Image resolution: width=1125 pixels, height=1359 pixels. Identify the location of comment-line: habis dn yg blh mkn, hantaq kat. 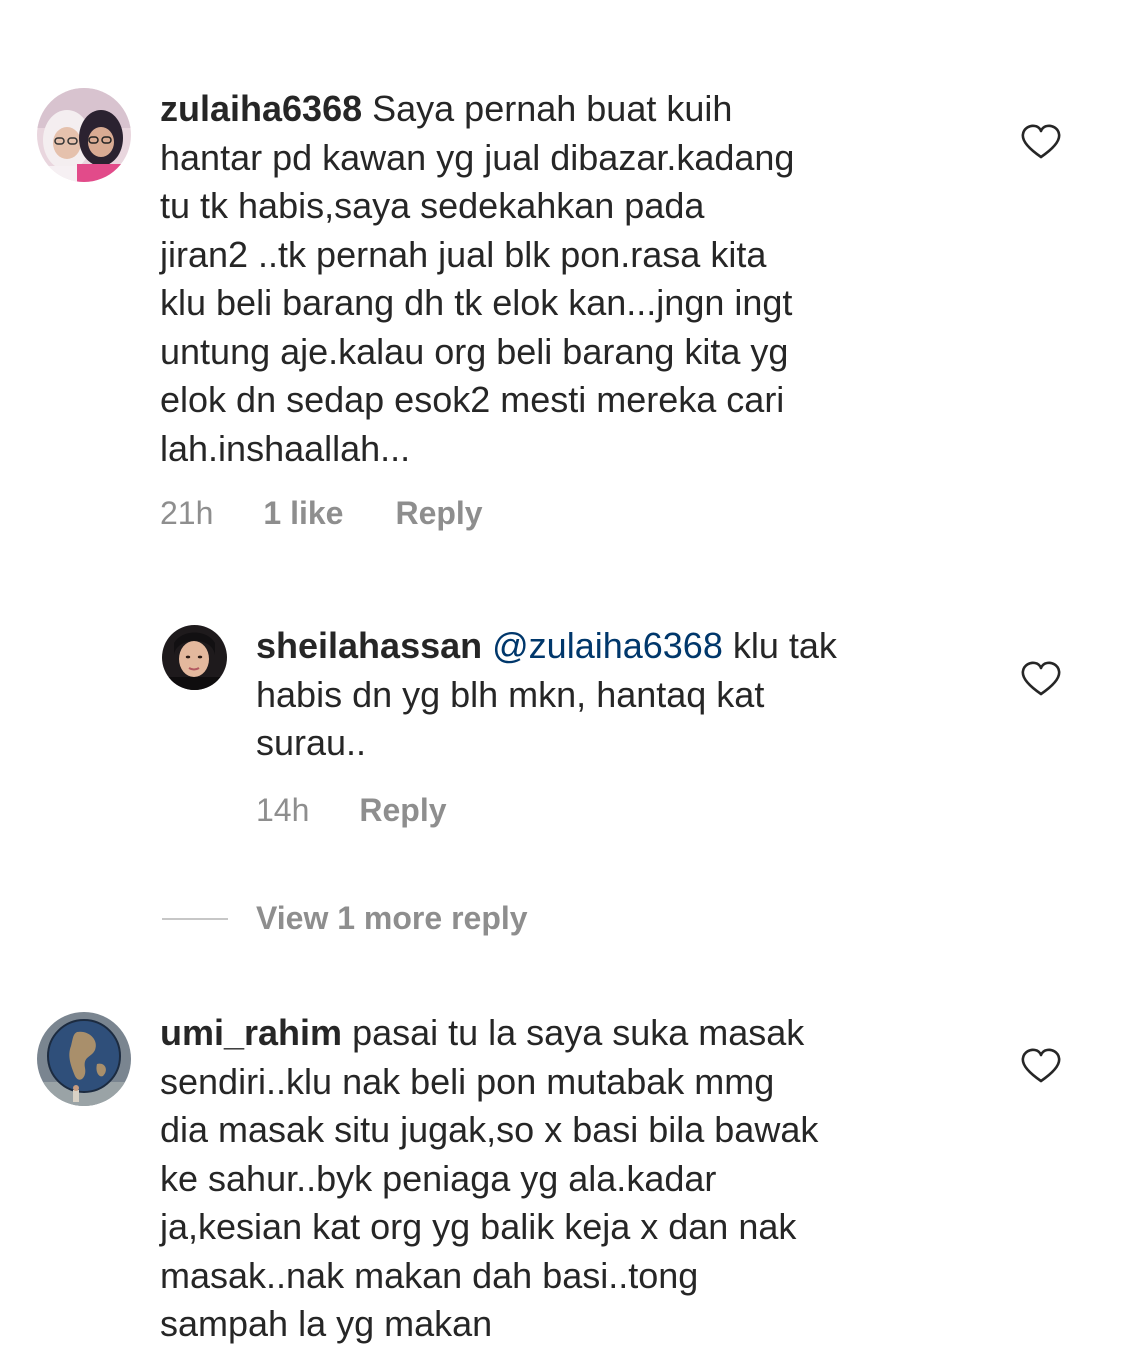
(510, 694).